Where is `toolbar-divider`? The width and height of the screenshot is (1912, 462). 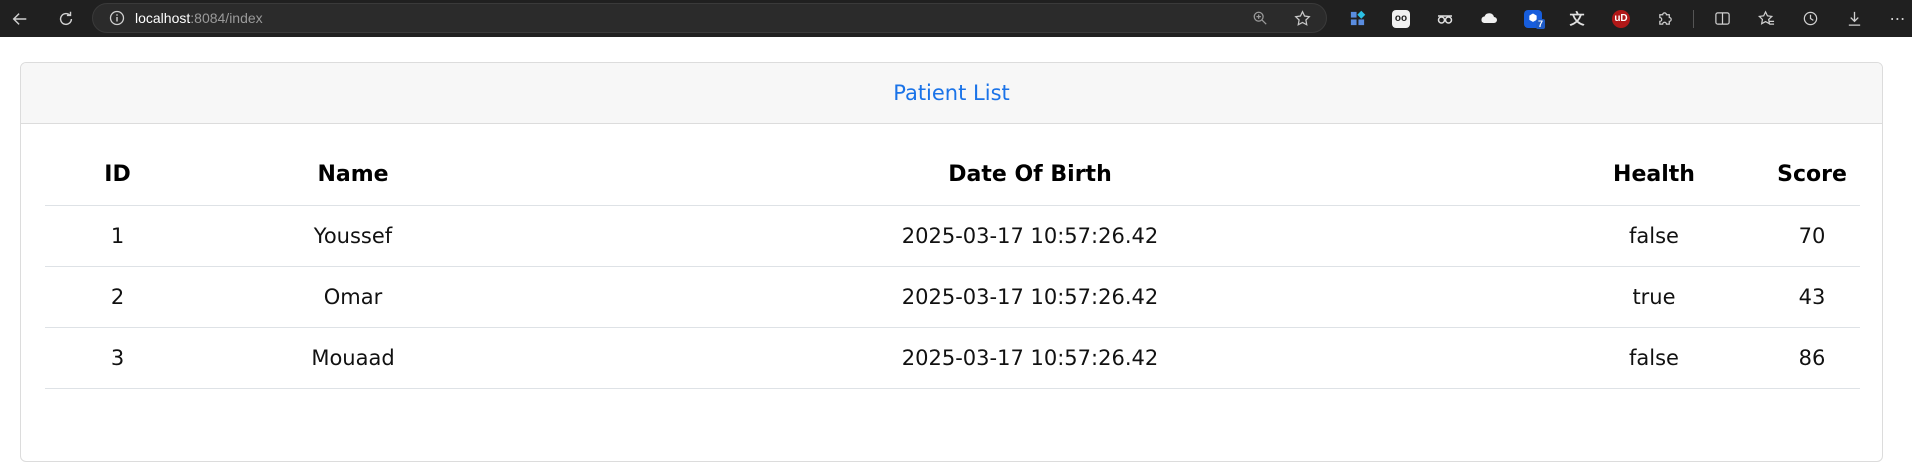
toolbar-divider is located at coordinates (1693, 18).